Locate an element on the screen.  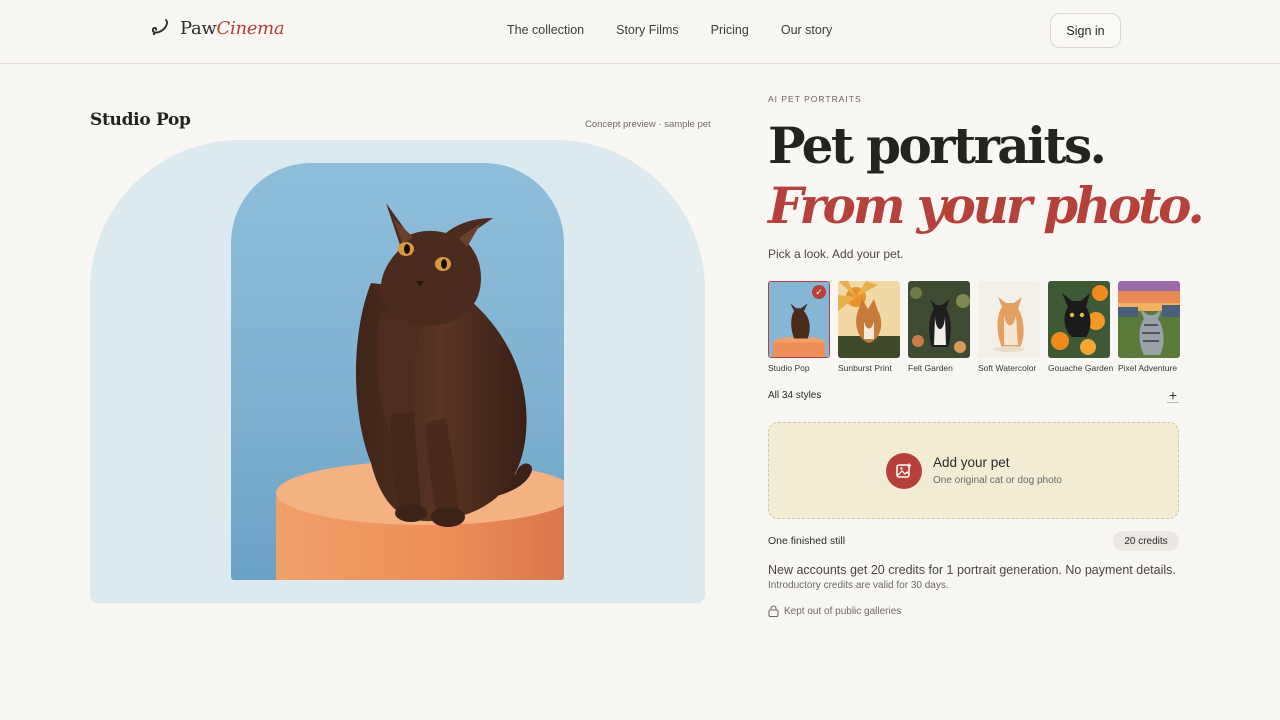
headline-line-2: From your photo. is located at coordinates (986, 205).